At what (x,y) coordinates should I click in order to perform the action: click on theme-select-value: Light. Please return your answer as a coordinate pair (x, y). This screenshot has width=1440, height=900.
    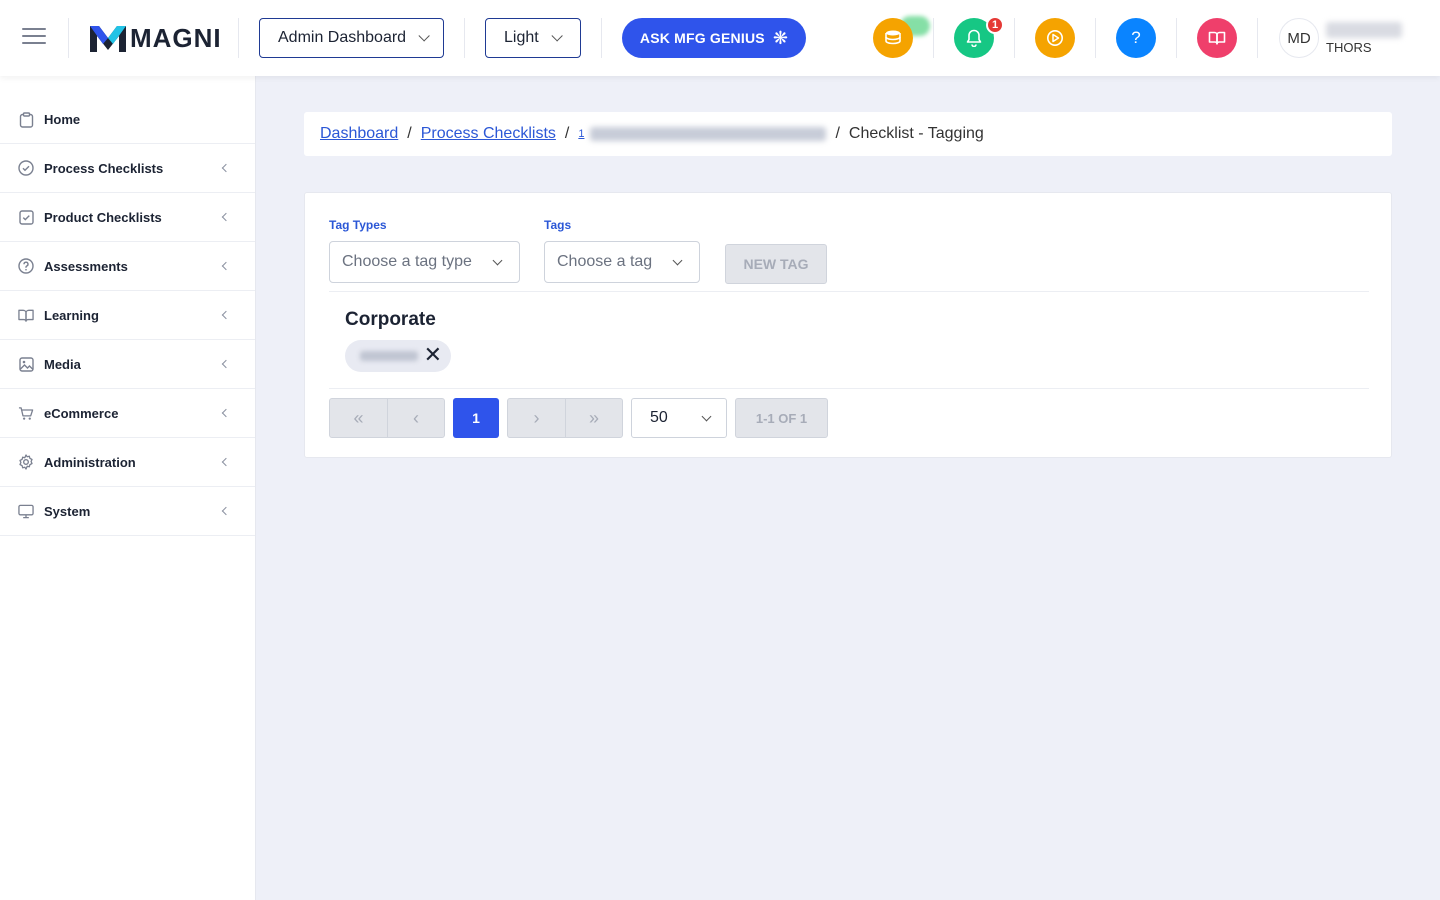
    Looking at the image, I should click on (521, 37).